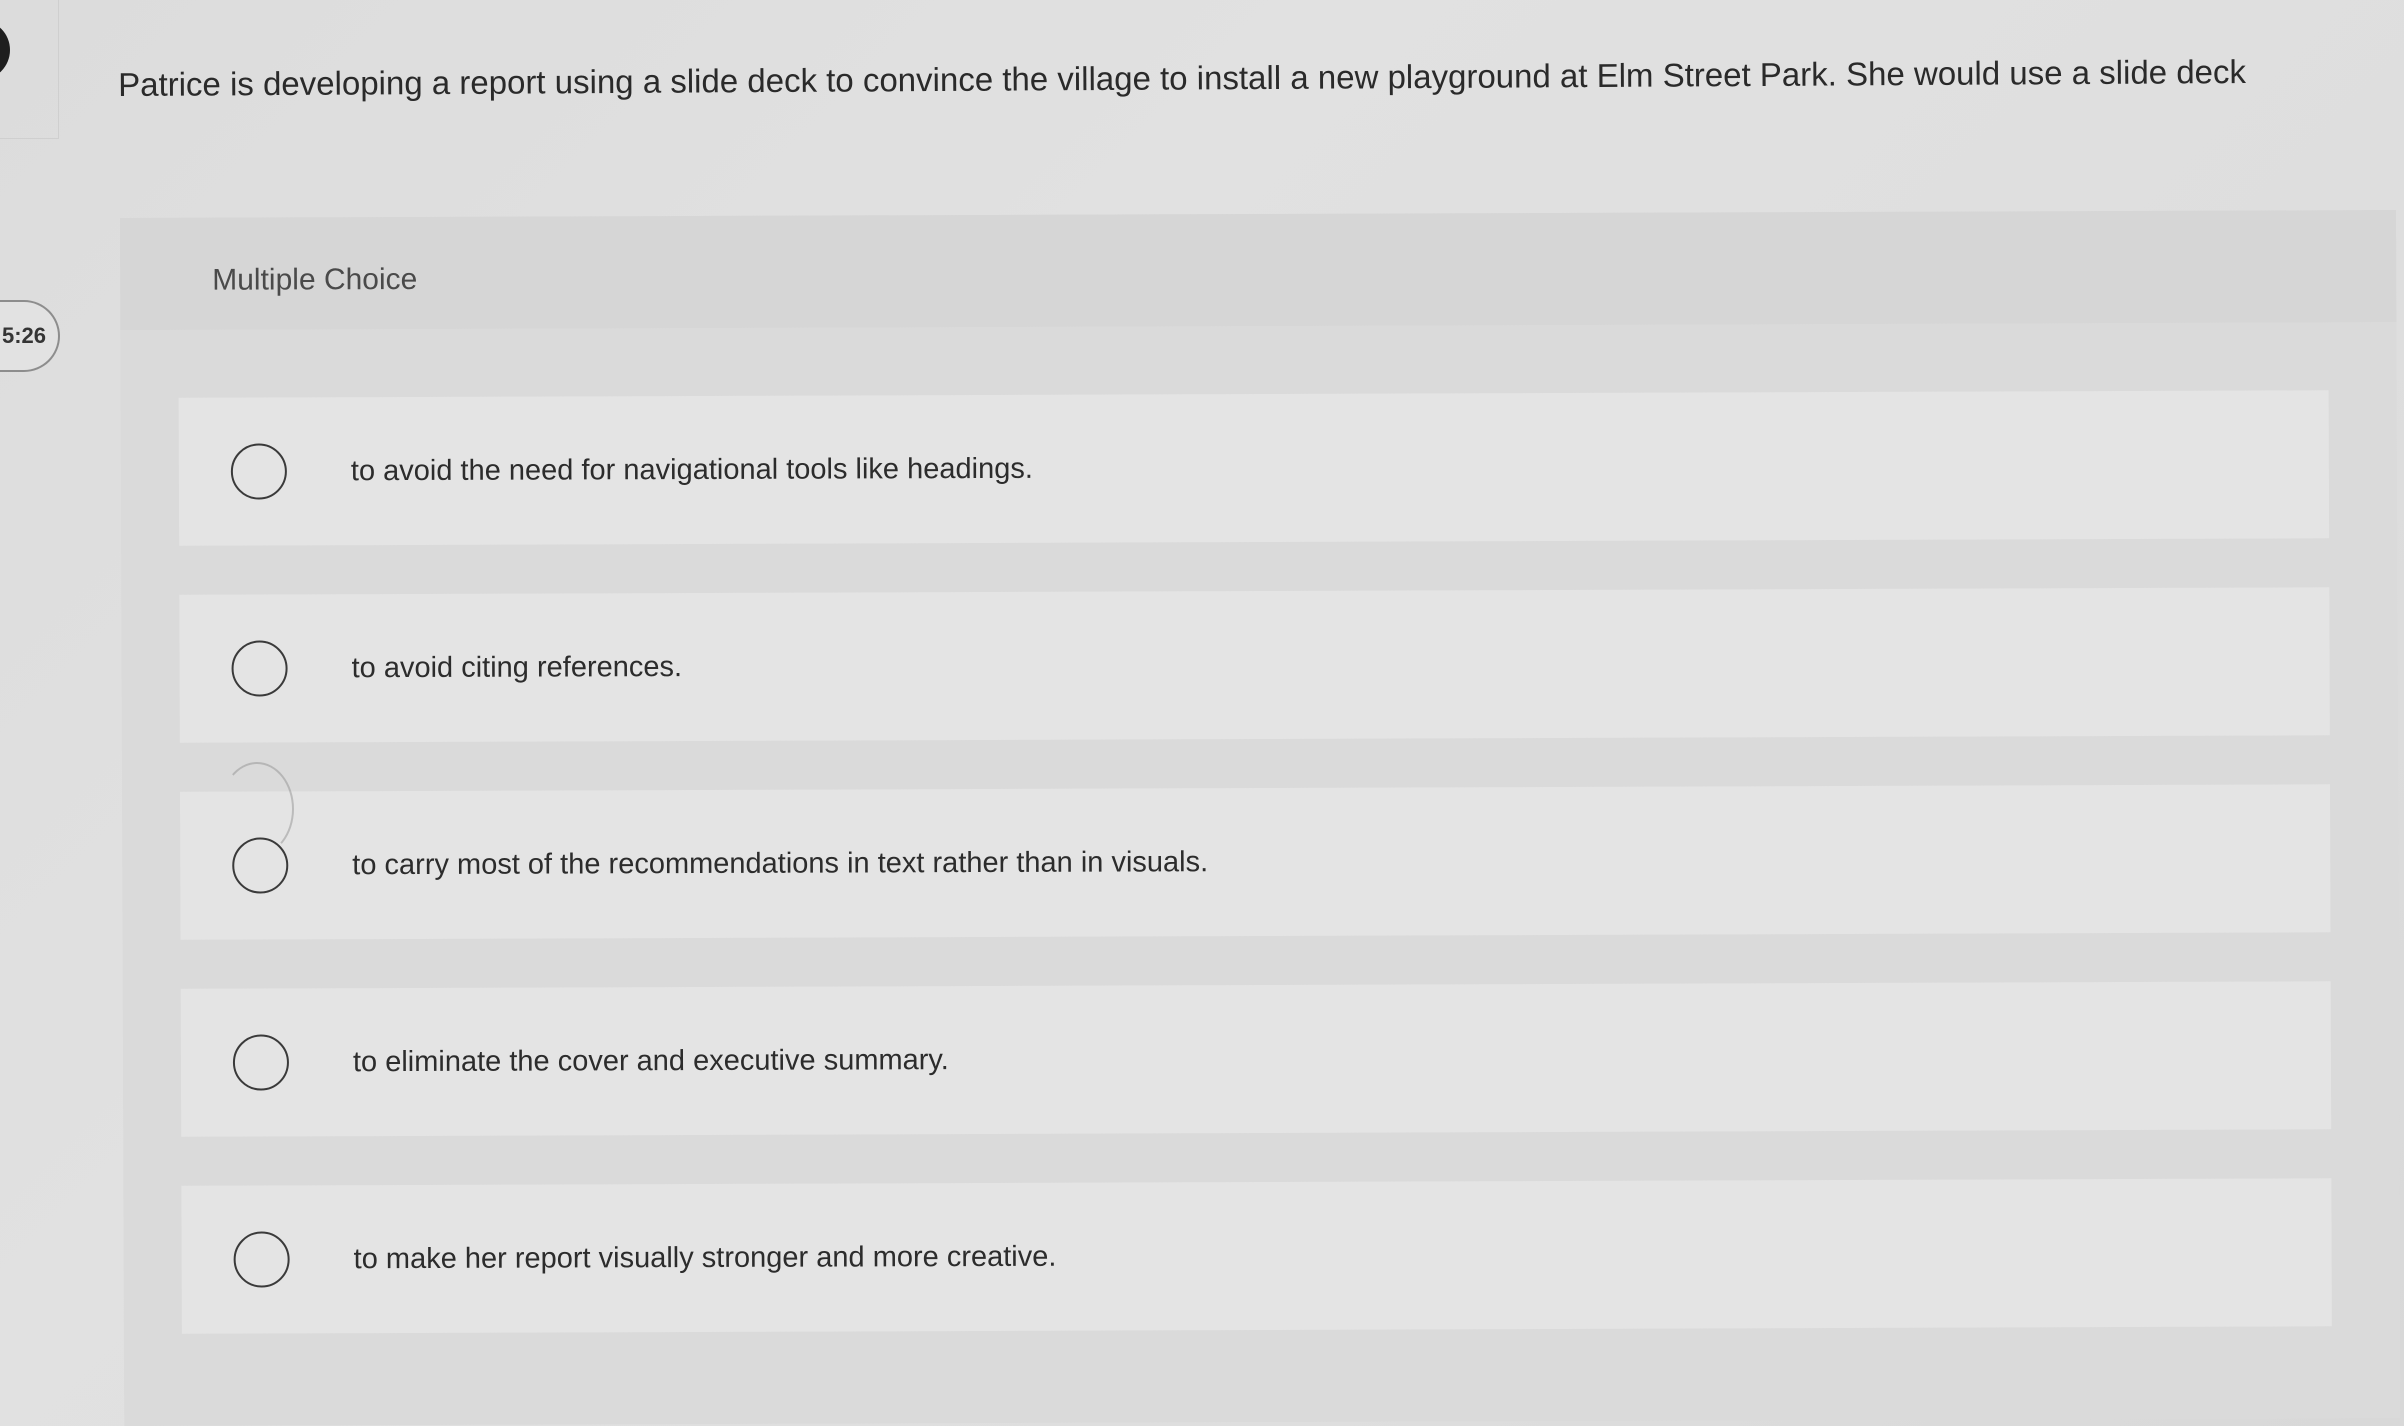  What do you see at coordinates (517, 667) in the screenshot?
I see `answer-option-label: to avoid citing references.` at bounding box center [517, 667].